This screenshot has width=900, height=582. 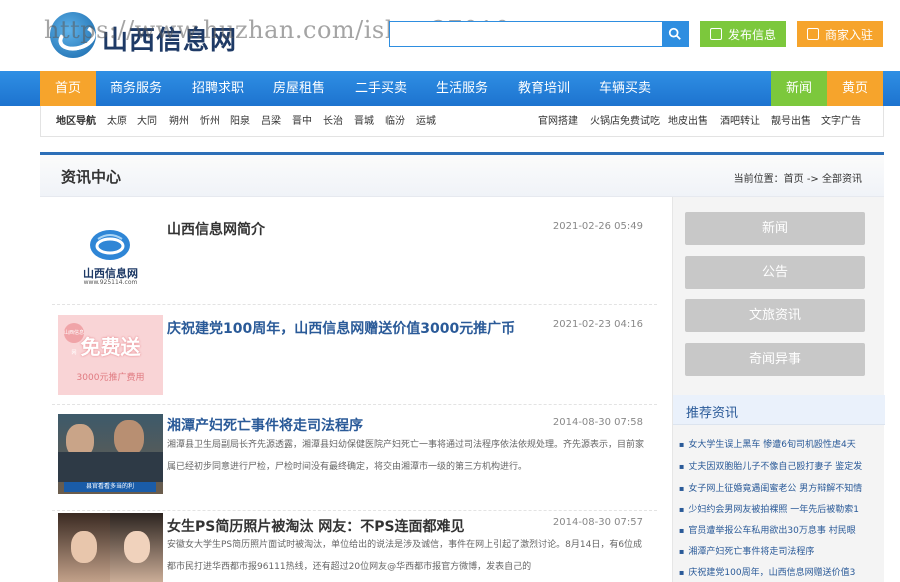 I want to click on logo-url-caption: www.925114.com, so click(x=110, y=282).